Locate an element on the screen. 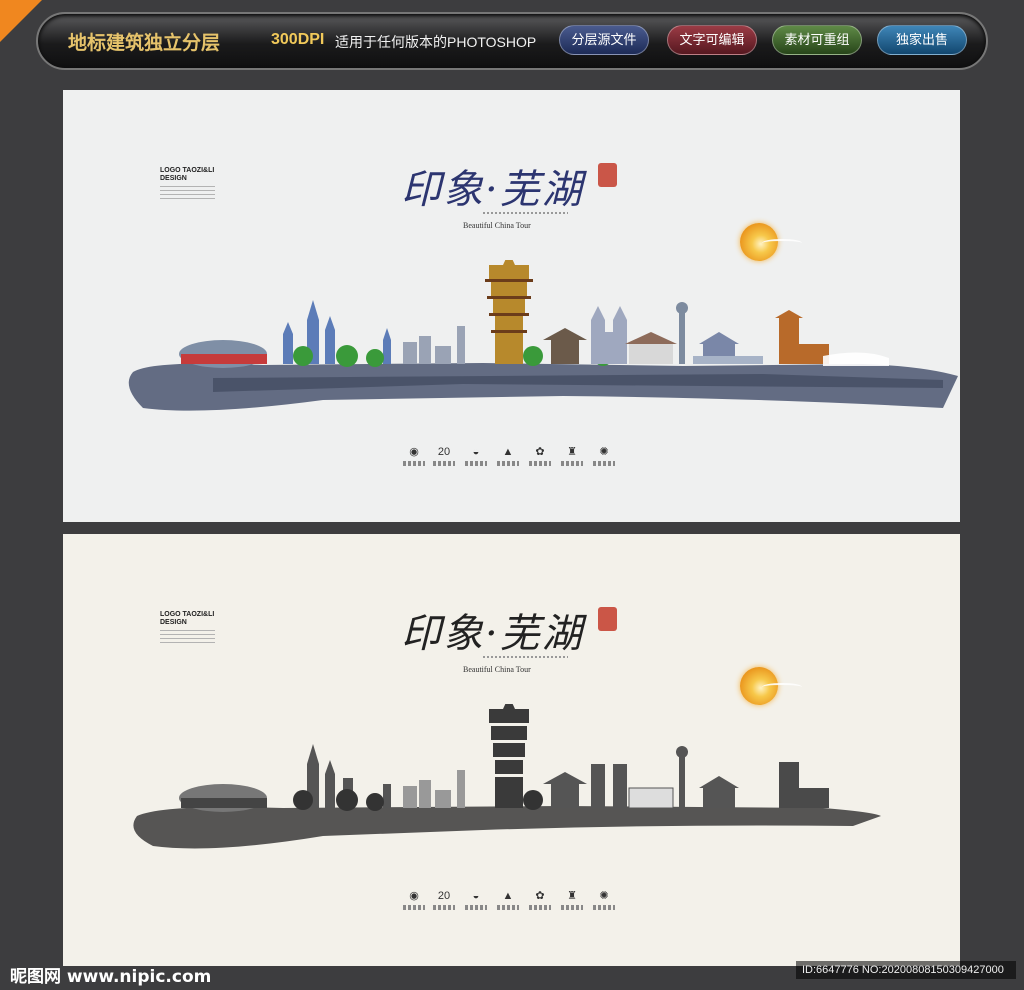 This screenshot has height=990, width=1024. city-skyline-color is located at coordinates (543, 335).